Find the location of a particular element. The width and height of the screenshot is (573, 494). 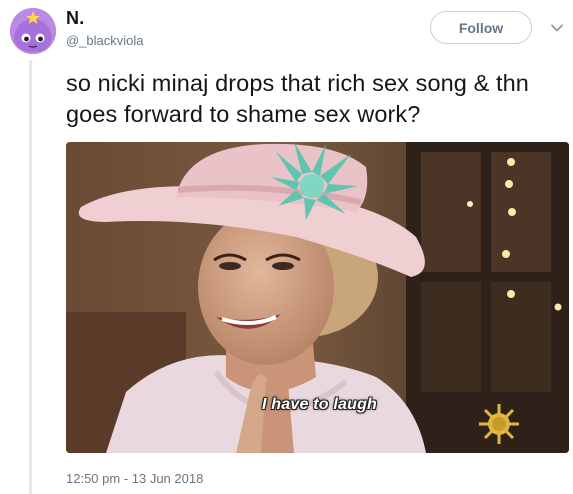

avatar-image is located at coordinates (33, 31).